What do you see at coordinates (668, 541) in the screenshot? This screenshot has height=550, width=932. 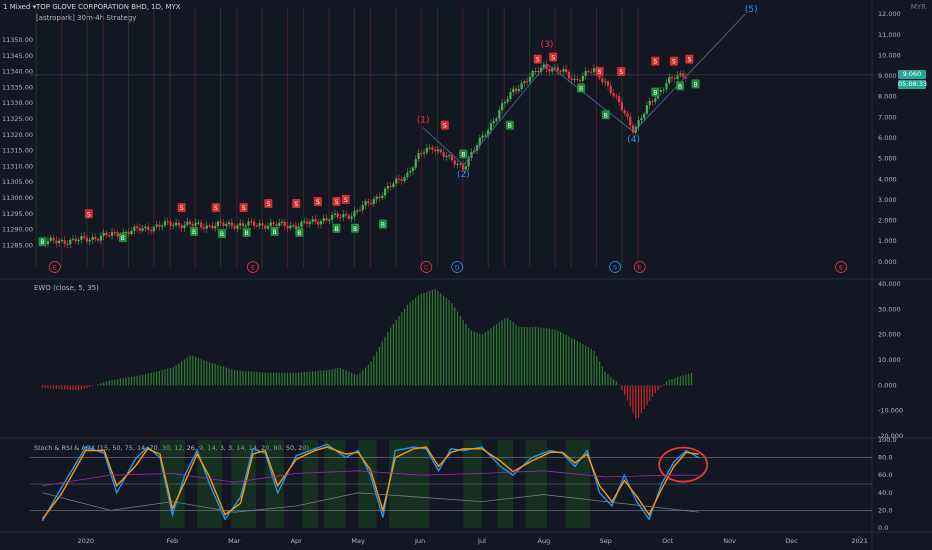 I see `x-axis-tick: Oct` at bounding box center [668, 541].